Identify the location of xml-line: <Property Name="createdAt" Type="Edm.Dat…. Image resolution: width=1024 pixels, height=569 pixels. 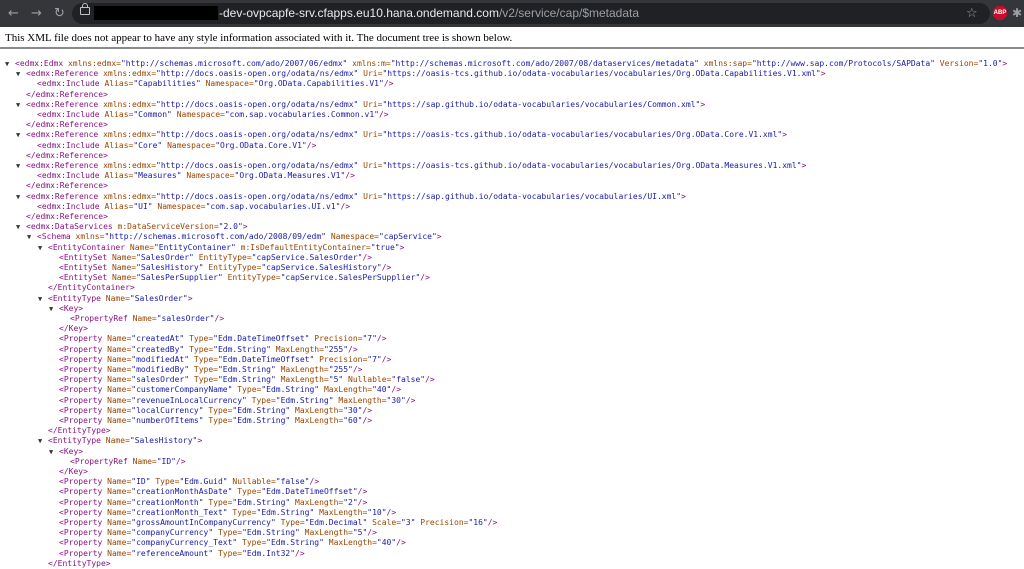
(223, 339).